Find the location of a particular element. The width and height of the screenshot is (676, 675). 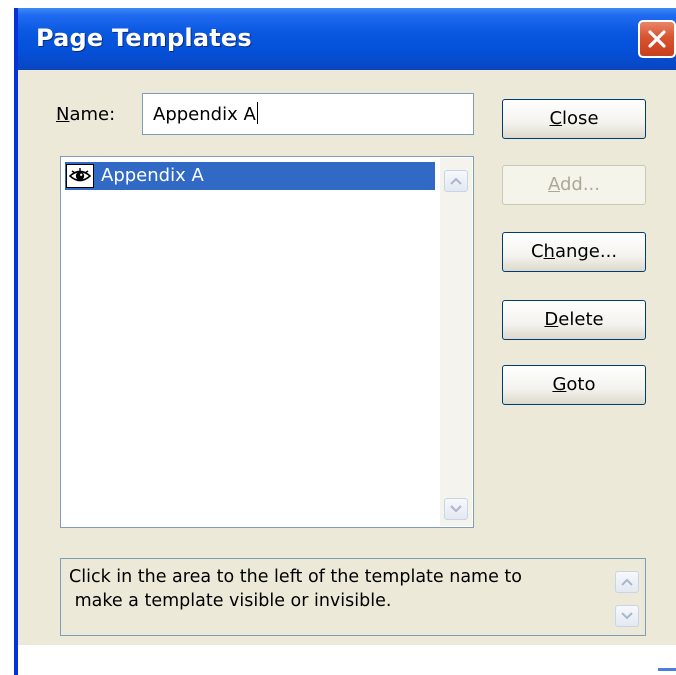

list-scrollbar is located at coordinates (456, 342).